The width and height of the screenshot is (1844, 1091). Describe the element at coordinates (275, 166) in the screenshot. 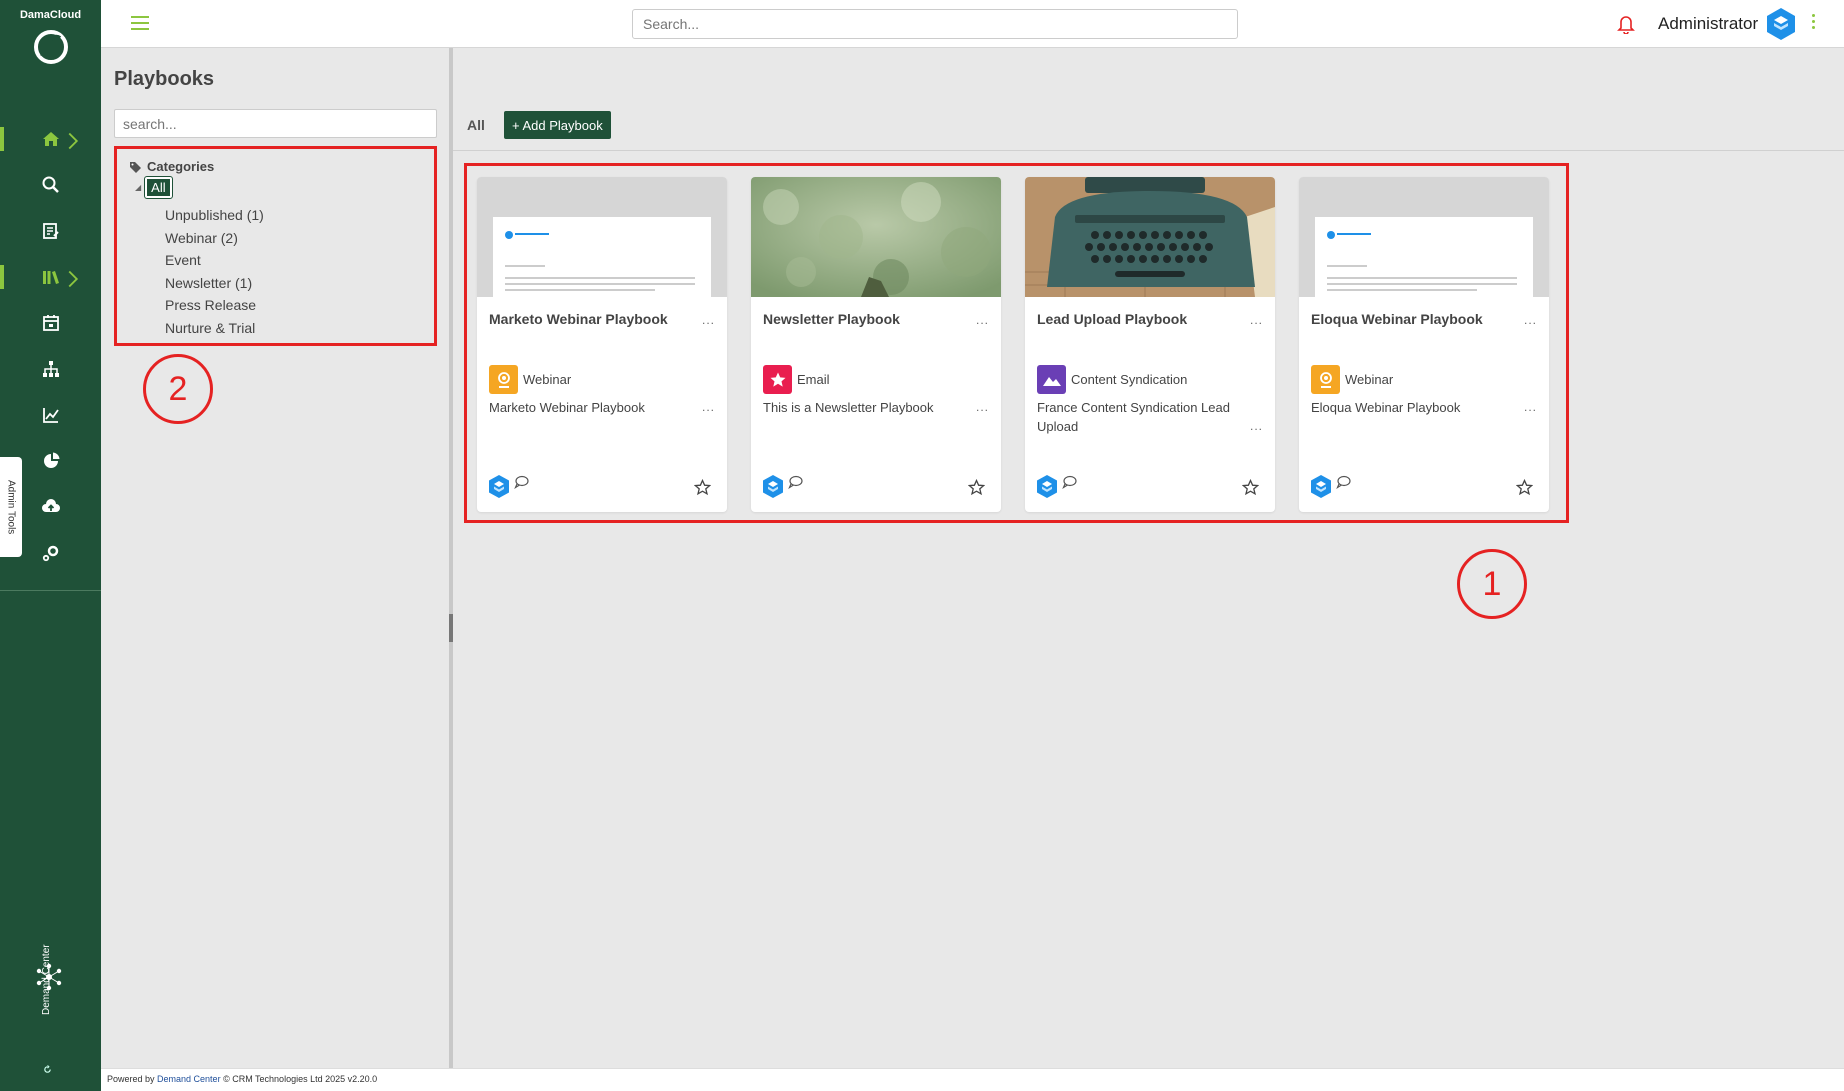

I see `categories-heading: Categories` at that location.